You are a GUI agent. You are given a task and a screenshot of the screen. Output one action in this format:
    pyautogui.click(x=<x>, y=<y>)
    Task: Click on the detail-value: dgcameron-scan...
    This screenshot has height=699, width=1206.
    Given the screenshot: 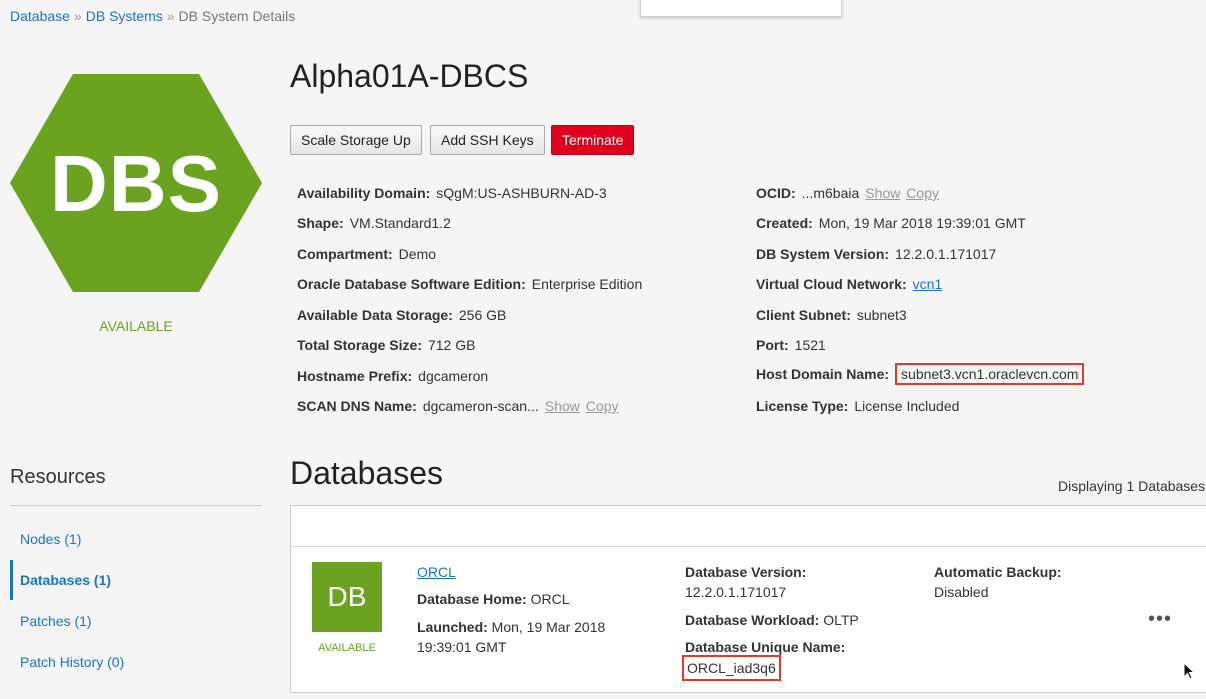 What is the action you would take?
    pyautogui.click(x=480, y=406)
    